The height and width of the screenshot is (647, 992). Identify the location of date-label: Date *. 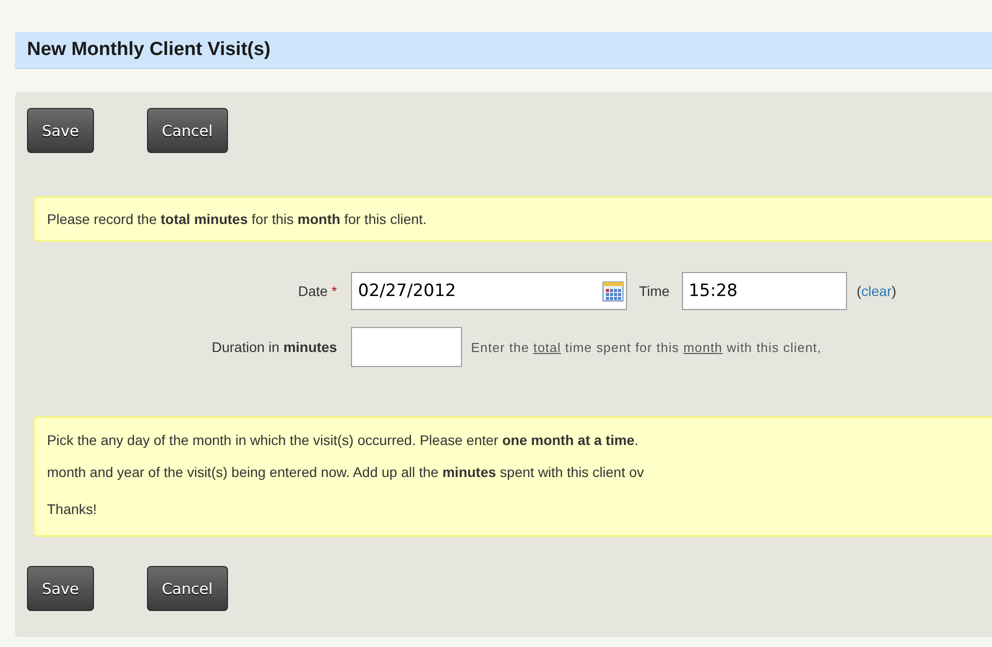
(317, 291).